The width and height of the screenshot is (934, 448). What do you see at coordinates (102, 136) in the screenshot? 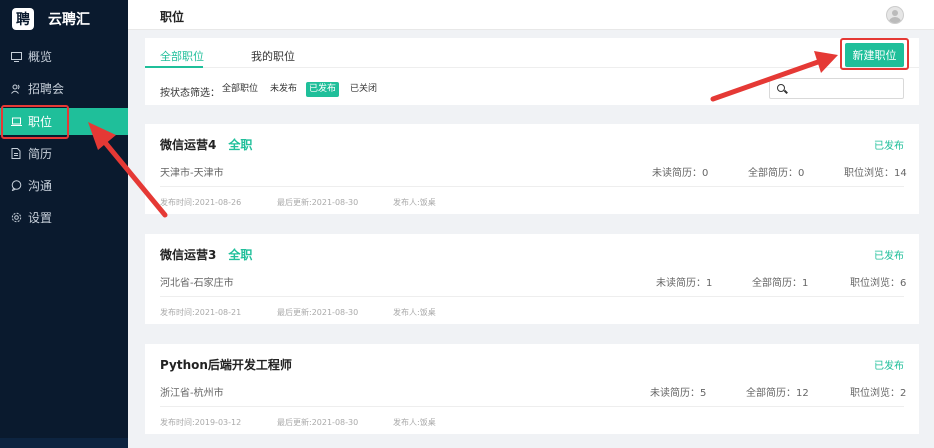
I see `annotation-arrowhead-nav` at bounding box center [102, 136].